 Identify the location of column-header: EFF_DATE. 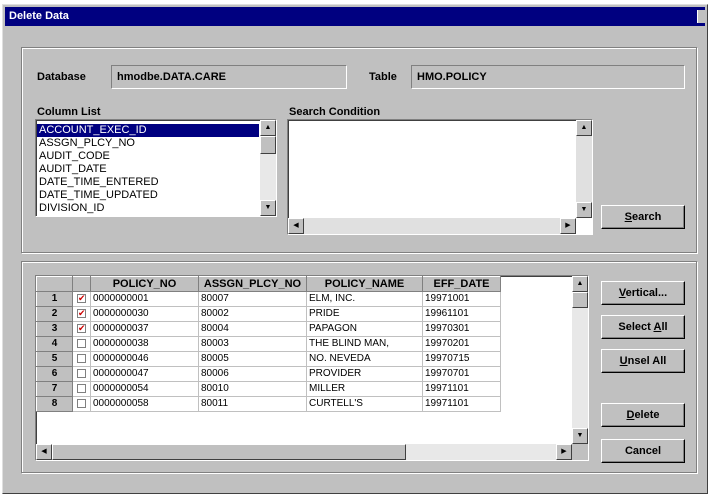
(461, 284).